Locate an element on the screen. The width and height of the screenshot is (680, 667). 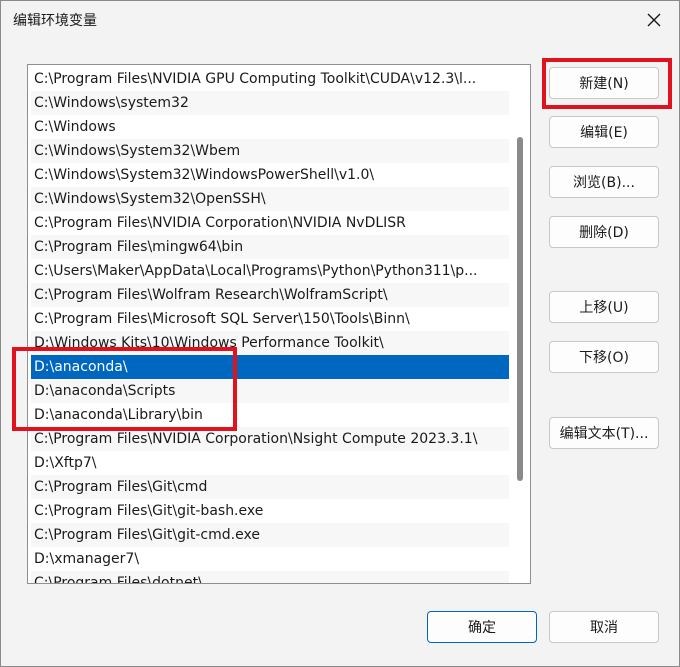
new-button: 新建(N) is located at coordinates (604, 83).